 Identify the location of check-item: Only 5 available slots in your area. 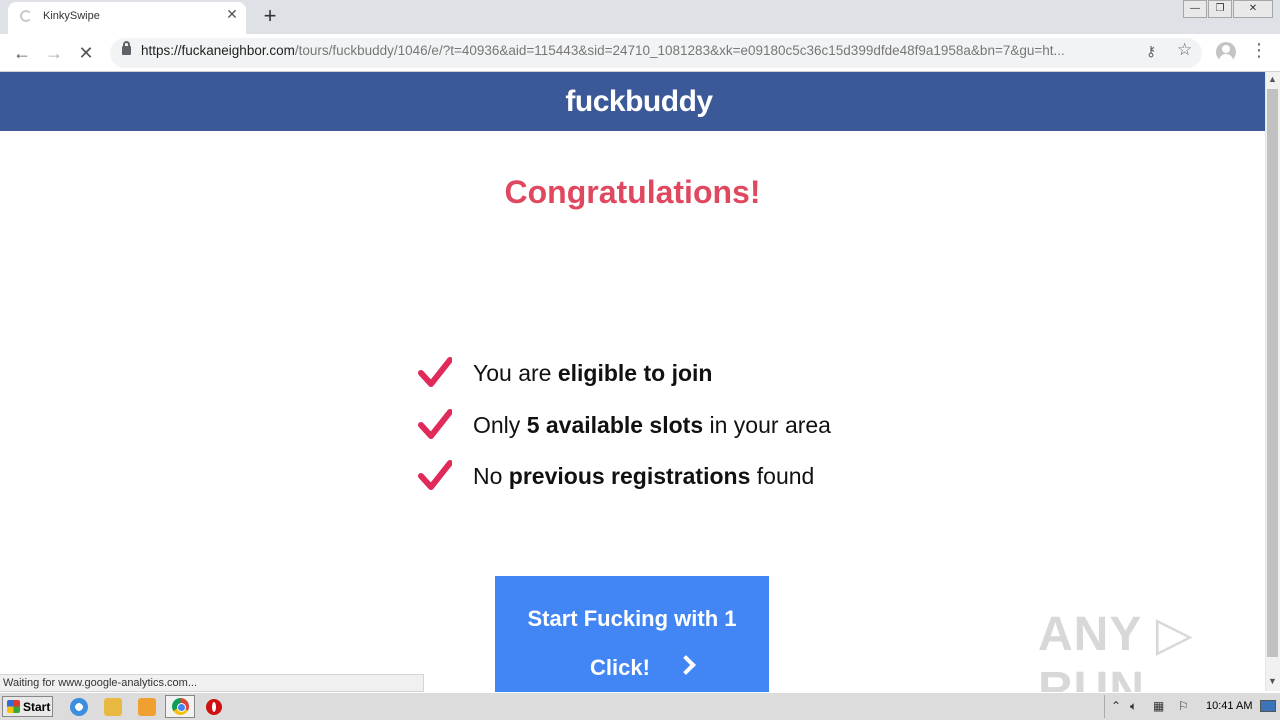
(648, 426).